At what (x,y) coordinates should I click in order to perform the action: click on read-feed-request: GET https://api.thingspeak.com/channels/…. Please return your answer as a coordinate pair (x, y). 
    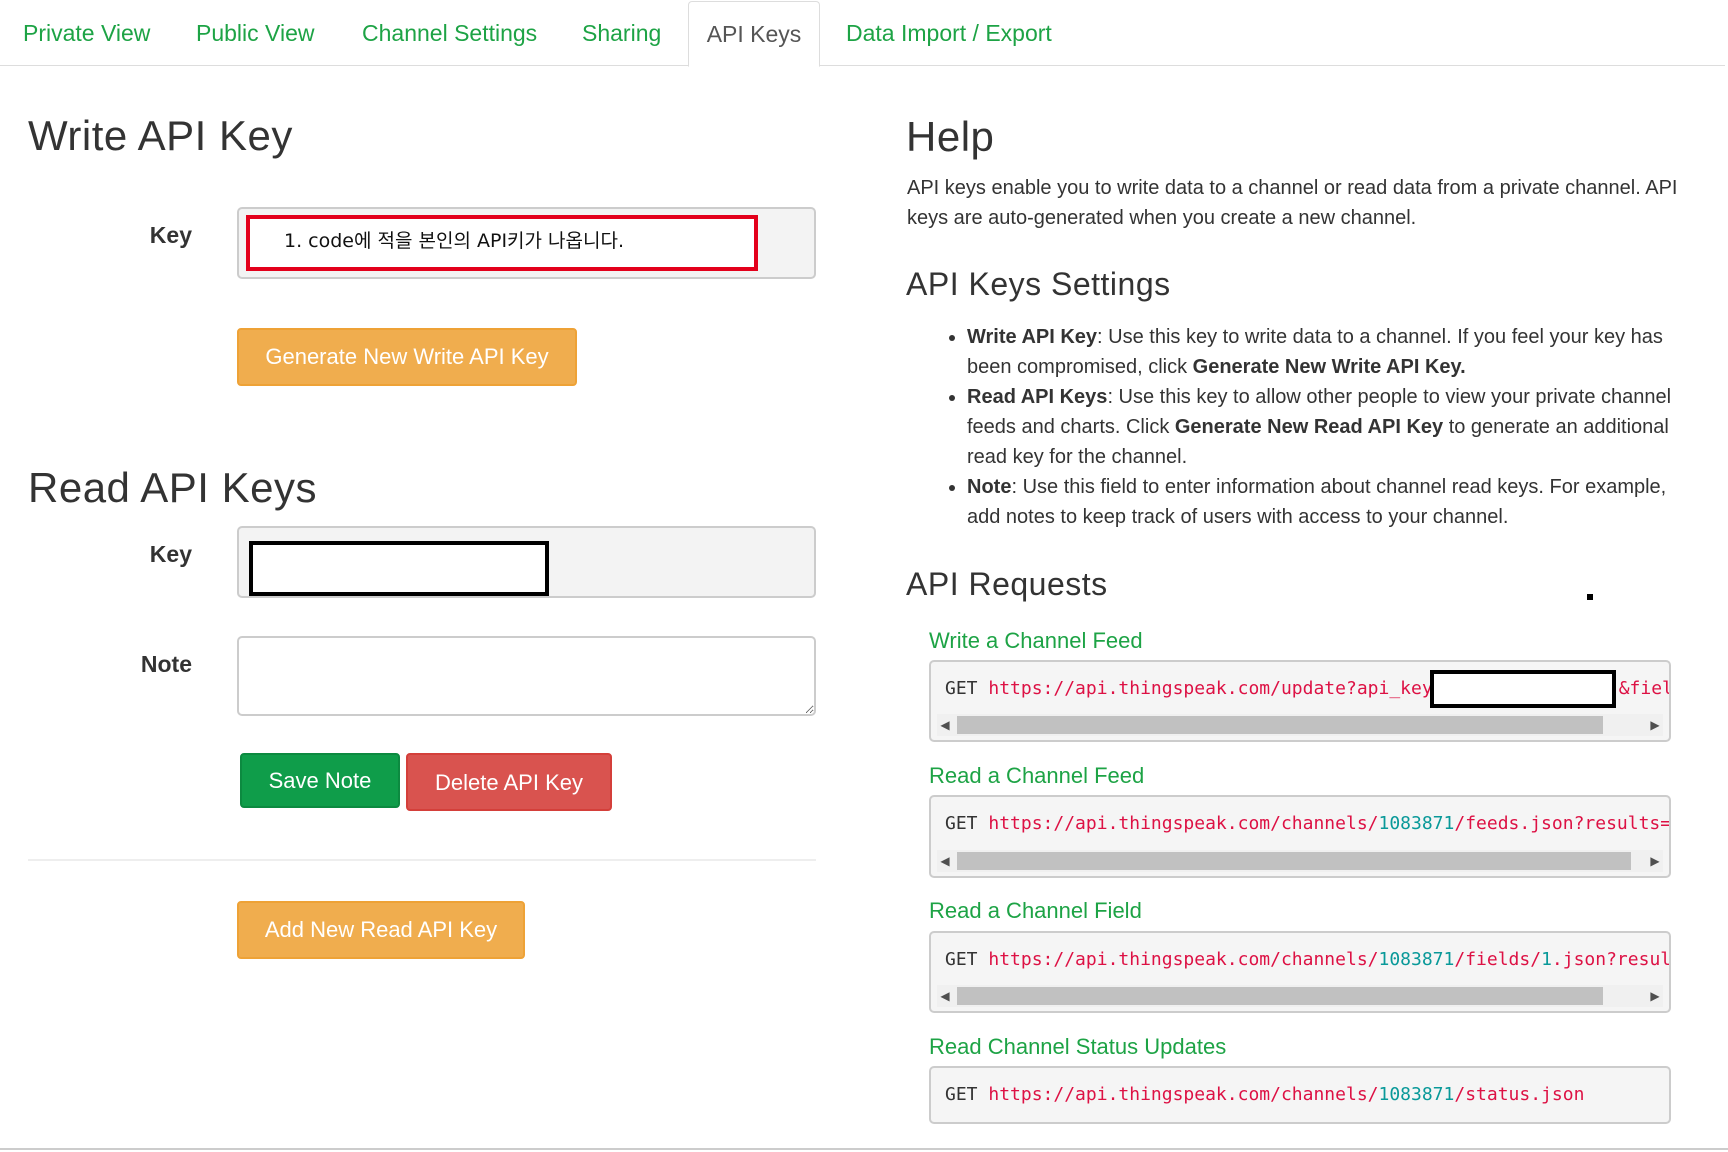
    Looking at the image, I should click on (1308, 823).